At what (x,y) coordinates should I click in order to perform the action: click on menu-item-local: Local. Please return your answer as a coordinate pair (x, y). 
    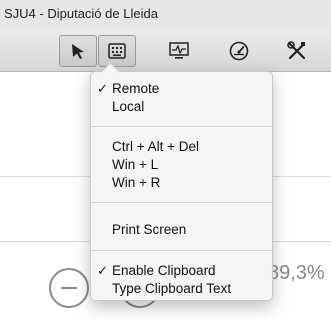
    Looking at the image, I should click on (182, 107).